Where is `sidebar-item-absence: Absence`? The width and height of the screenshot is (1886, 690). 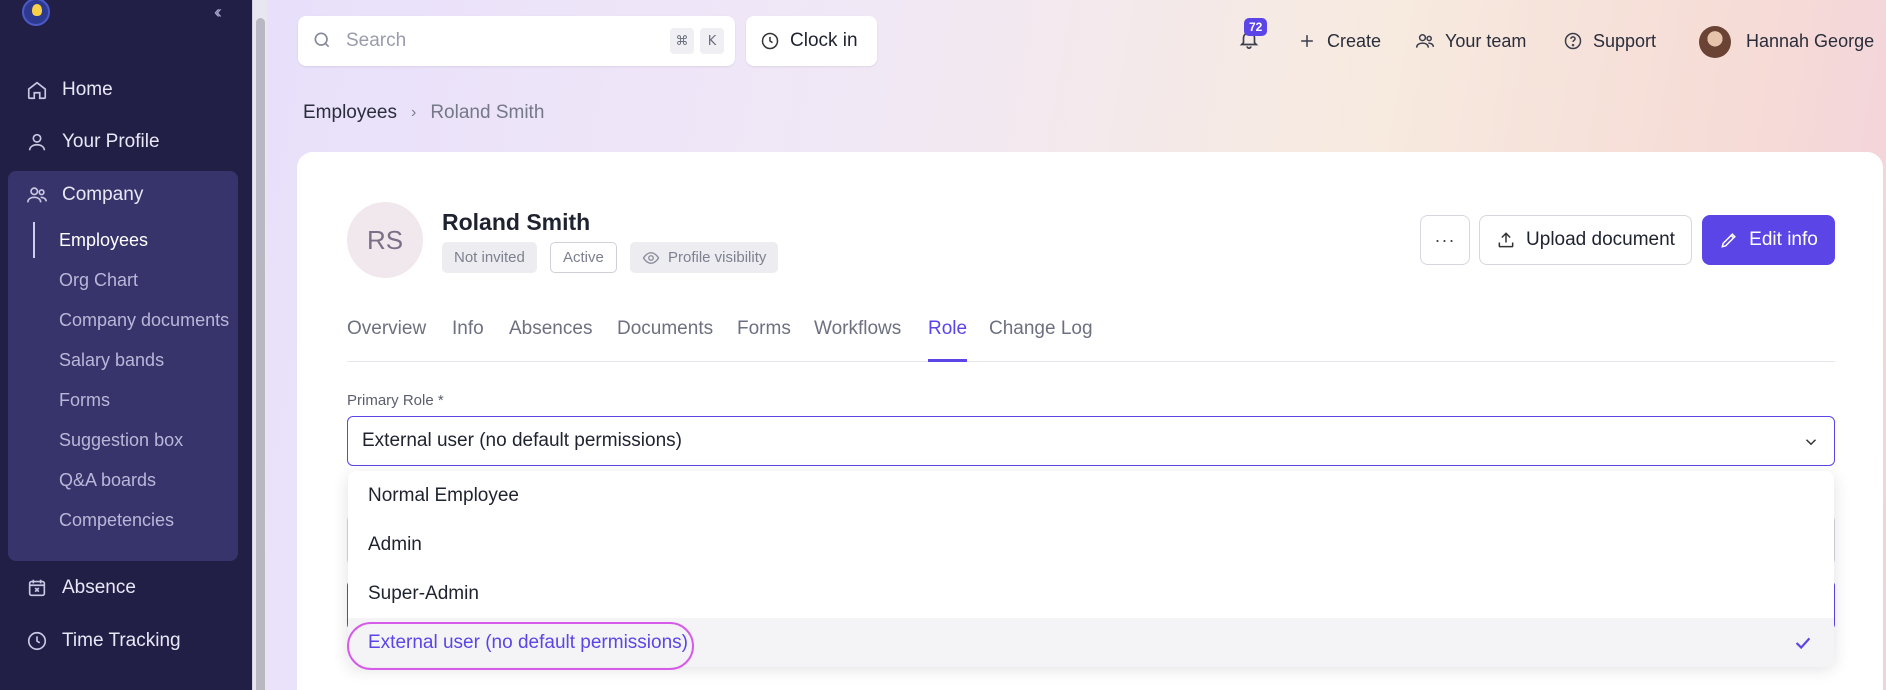
sidebar-item-absence: Absence is located at coordinates (81, 588).